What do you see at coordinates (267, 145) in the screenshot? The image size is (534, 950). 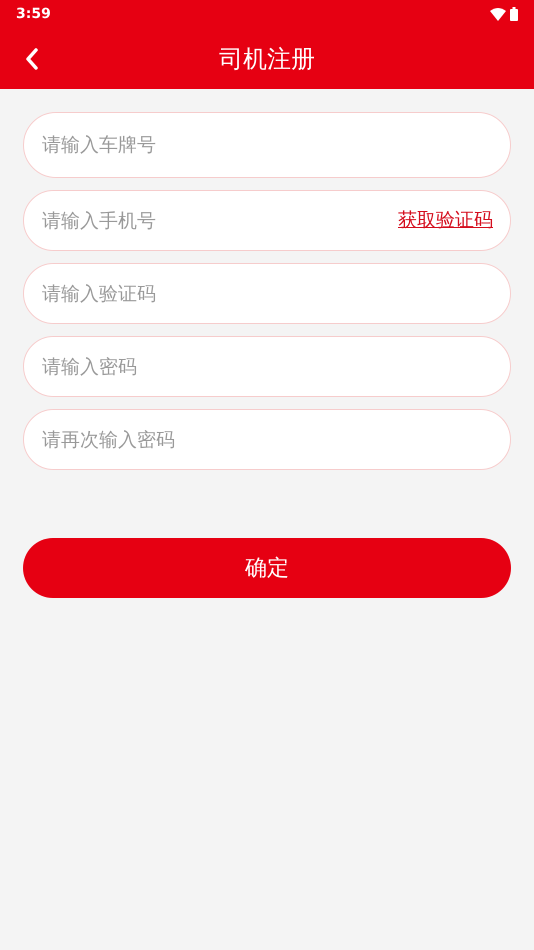 I see `input-field: 请输入车牌号` at bounding box center [267, 145].